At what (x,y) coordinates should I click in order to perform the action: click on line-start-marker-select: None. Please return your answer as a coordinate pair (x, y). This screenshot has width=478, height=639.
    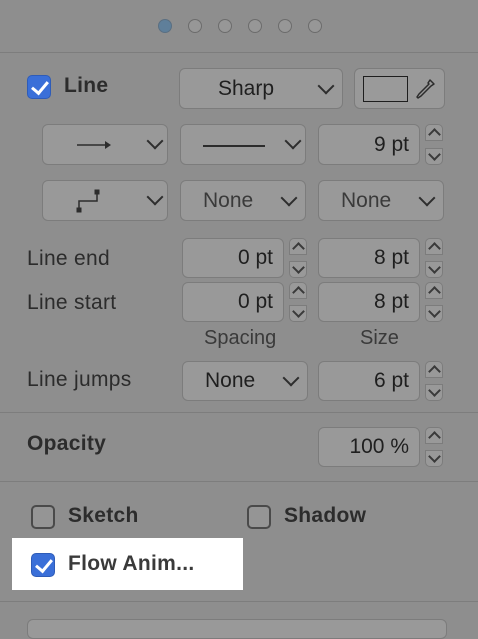
    Looking at the image, I should click on (243, 200).